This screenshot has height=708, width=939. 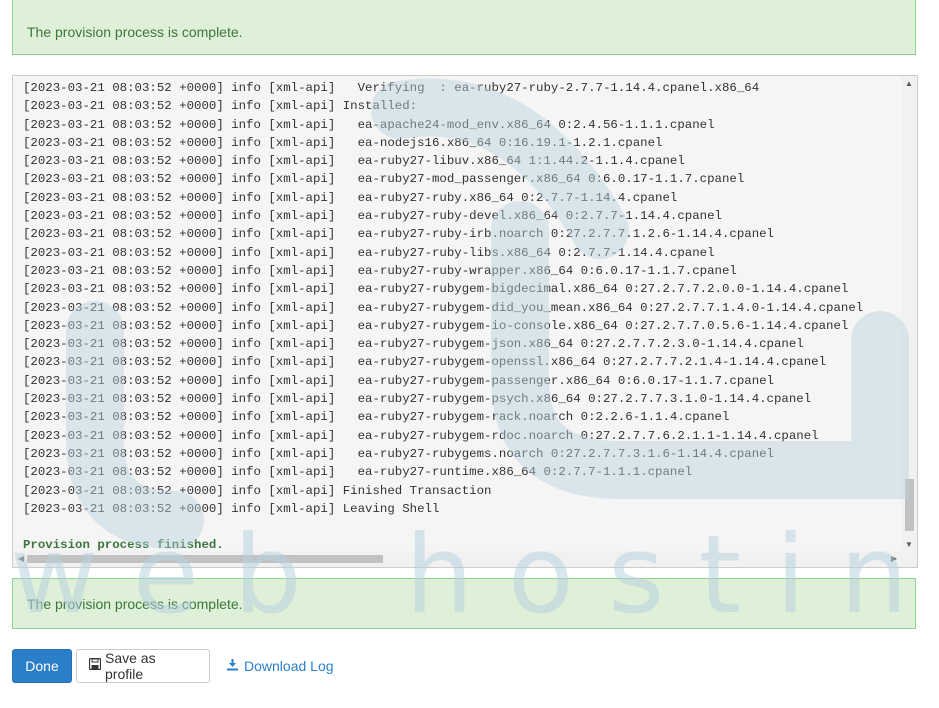 What do you see at coordinates (909, 505) in the screenshot?
I see `vertical-scroll-thumb` at bounding box center [909, 505].